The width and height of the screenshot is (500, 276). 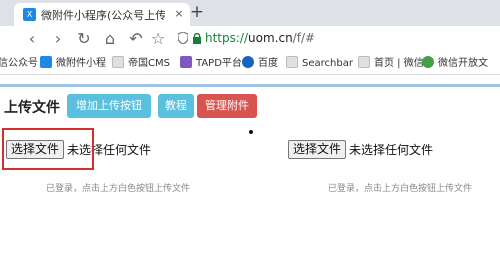 What do you see at coordinates (250, 13) in the screenshot?
I see `tab-strip: X 微附件小程序(公众号上传附件 × +` at bounding box center [250, 13].